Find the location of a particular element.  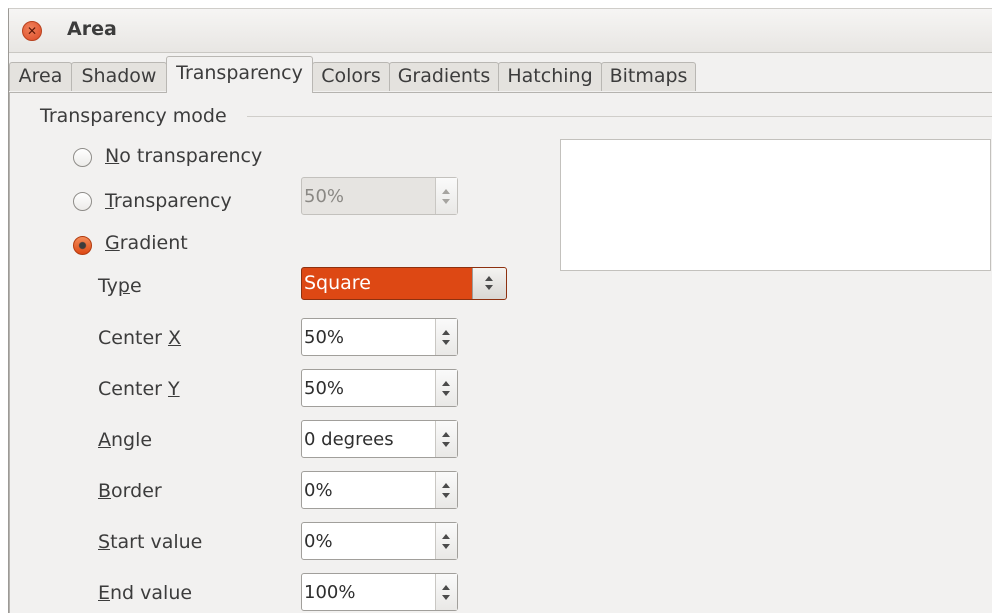

angle-value: 0 degrees is located at coordinates (349, 439).